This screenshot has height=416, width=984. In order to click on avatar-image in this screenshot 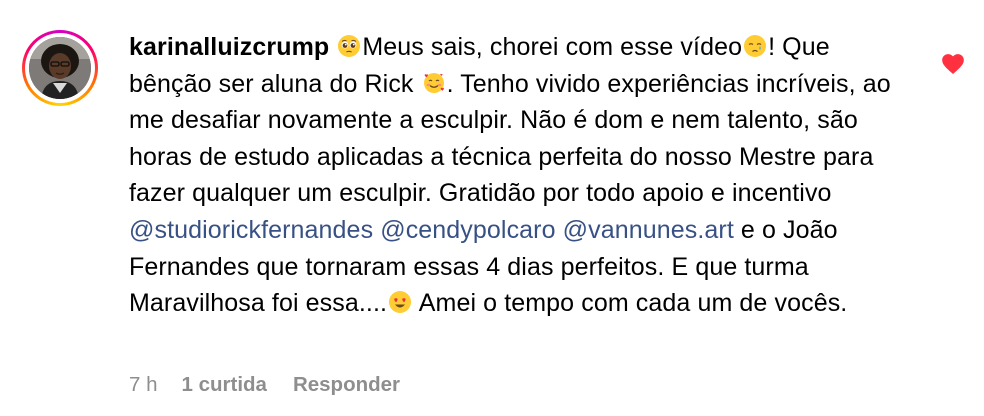, I will do `click(60, 68)`.